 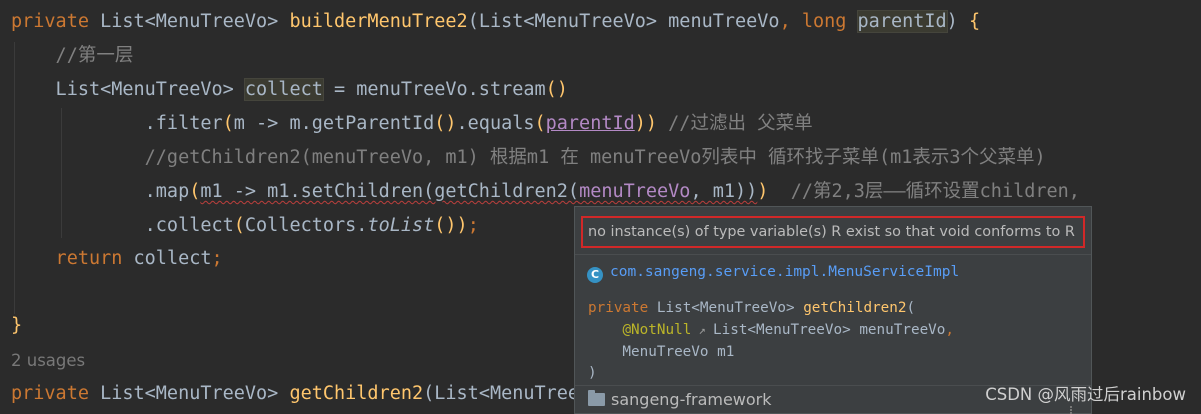 What do you see at coordinates (1085, 394) in the screenshot?
I see `csdn-watermark: CSDN @风雨过后rainbow` at bounding box center [1085, 394].